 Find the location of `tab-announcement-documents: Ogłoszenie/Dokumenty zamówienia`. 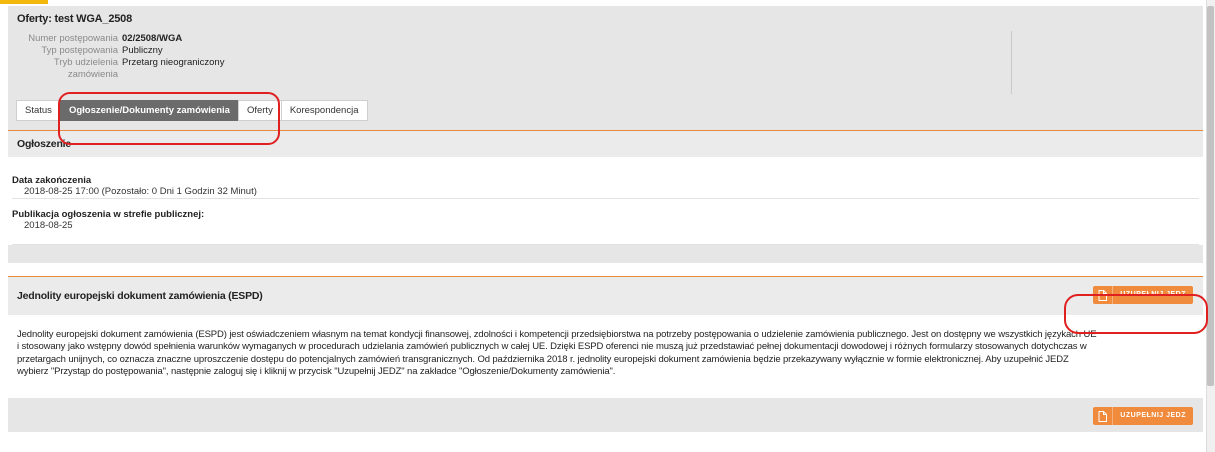

tab-announcement-documents: Ogłoszenie/Dokumenty zamówienia is located at coordinates (149, 110).